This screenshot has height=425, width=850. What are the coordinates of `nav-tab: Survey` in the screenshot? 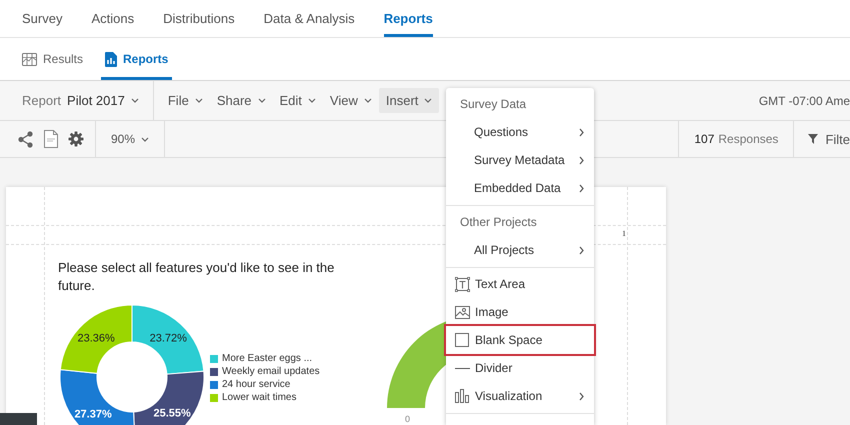 It's located at (42, 18).